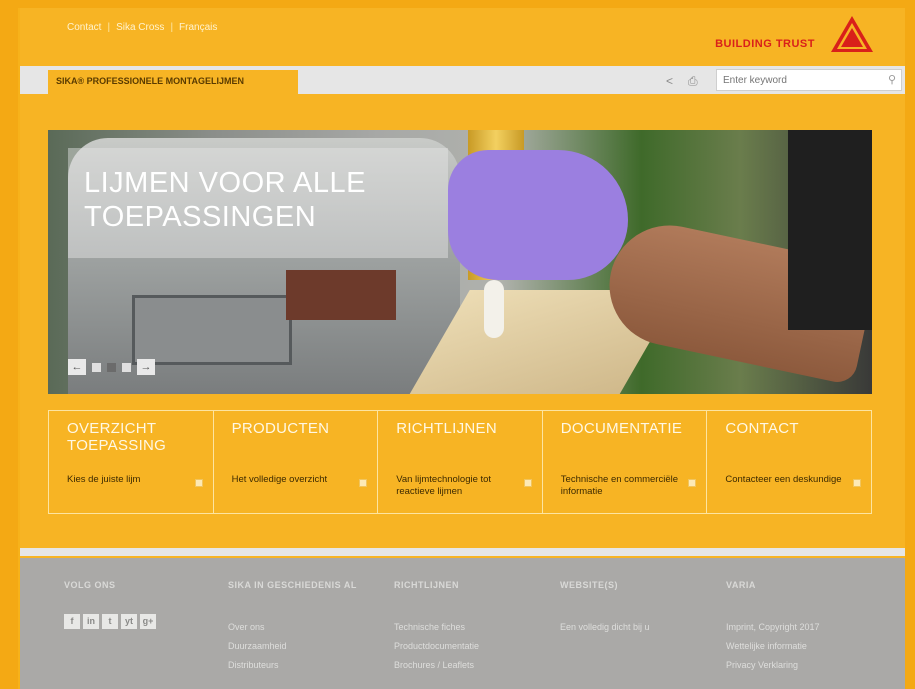 Image resolution: width=915 pixels, height=689 pixels. What do you see at coordinates (91, 621) in the screenshot?
I see `linkedin-icon: in` at bounding box center [91, 621].